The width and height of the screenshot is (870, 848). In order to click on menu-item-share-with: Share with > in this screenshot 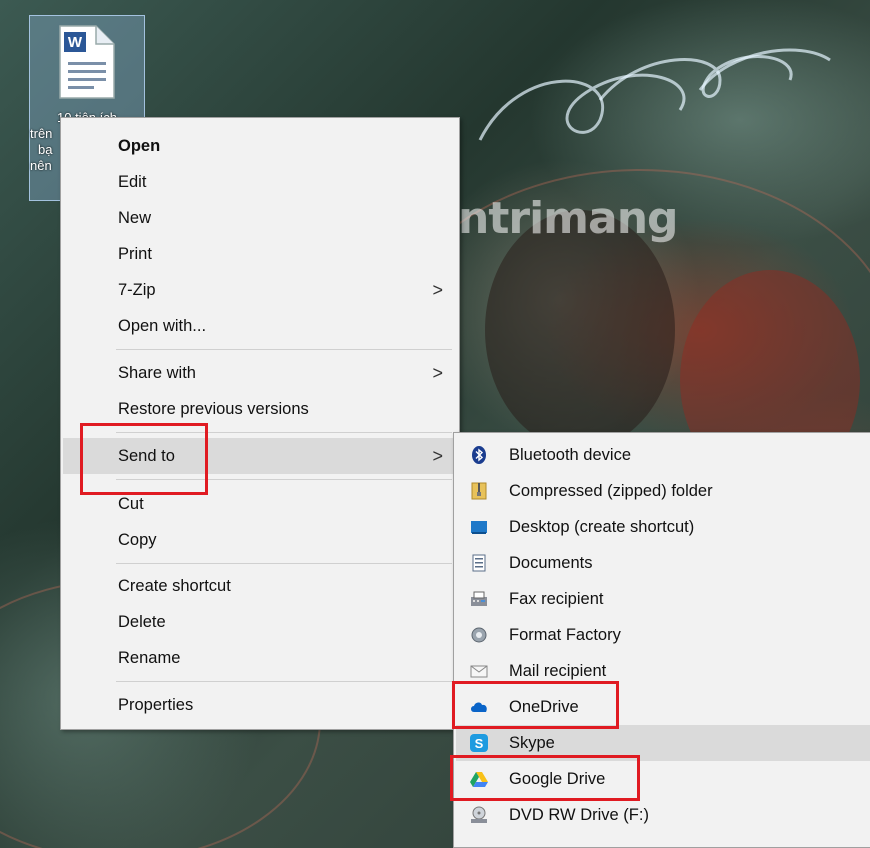, I will do `click(260, 373)`.